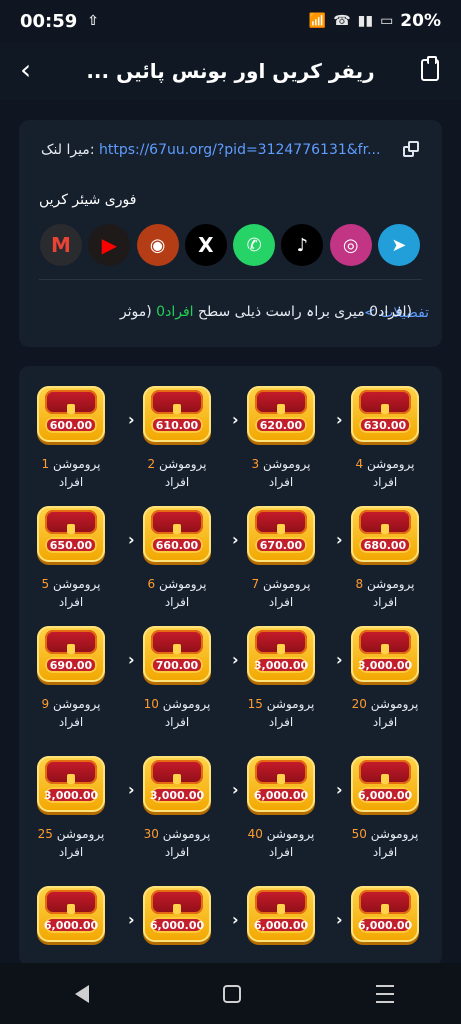 This screenshot has height=1024, width=461. What do you see at coordinates (175, 312) in the screenshot?
I see `condition-green: افراد0` at bounding box center [175, 312].